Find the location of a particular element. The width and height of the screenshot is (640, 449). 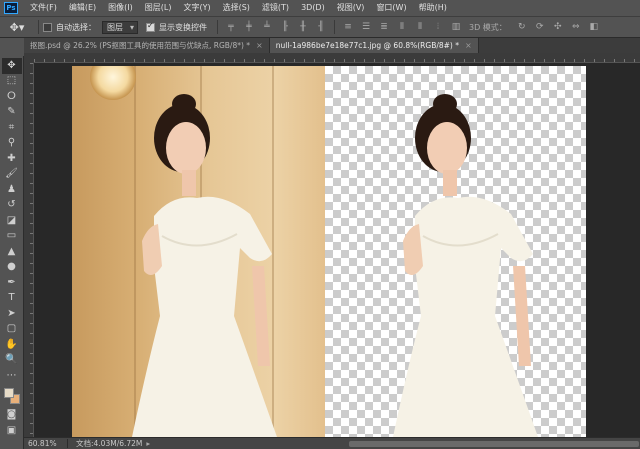

hand-tool-icon: ✋ is located at coordinates (12, 345).